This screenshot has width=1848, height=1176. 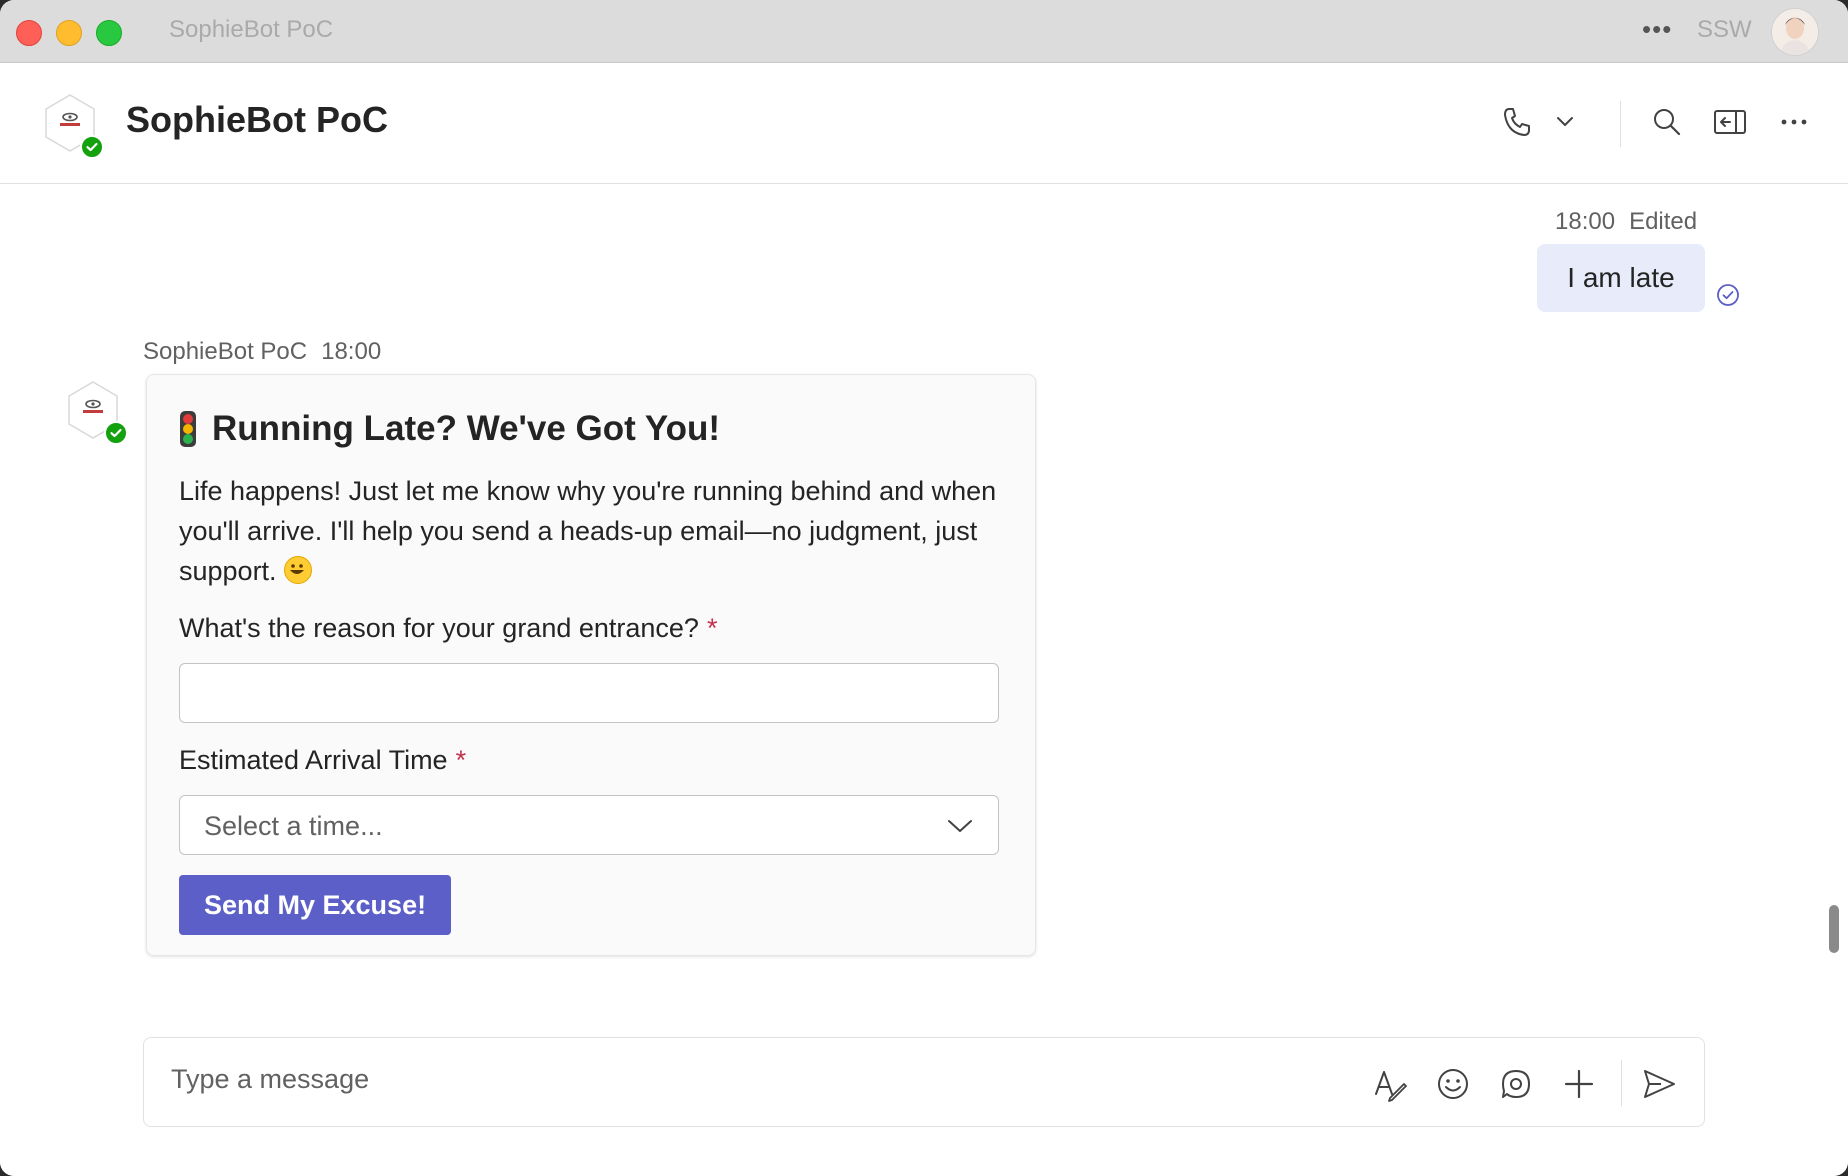 I want to click on pop-out-icon, so click(x=1730, y=122).